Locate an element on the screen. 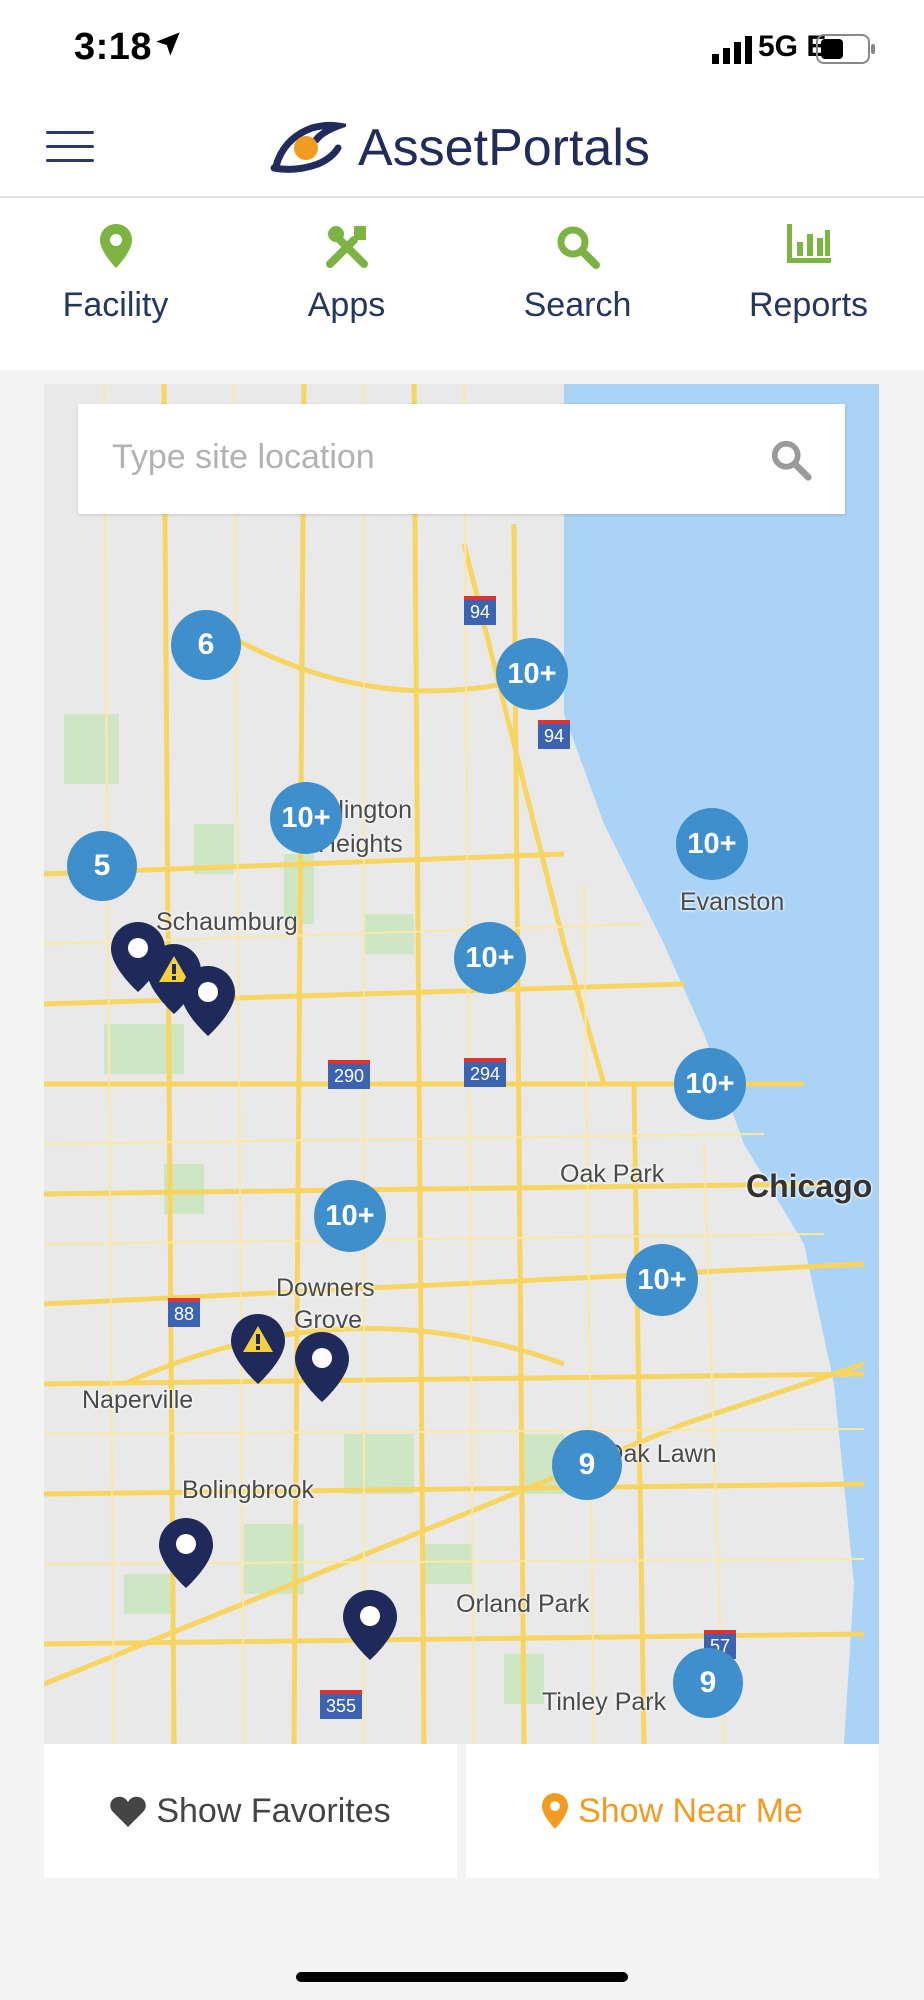 Image resolution: width=924 pixels, height=2000 pixels. assetportals-logo-icon is located at coordinates (308, 147).